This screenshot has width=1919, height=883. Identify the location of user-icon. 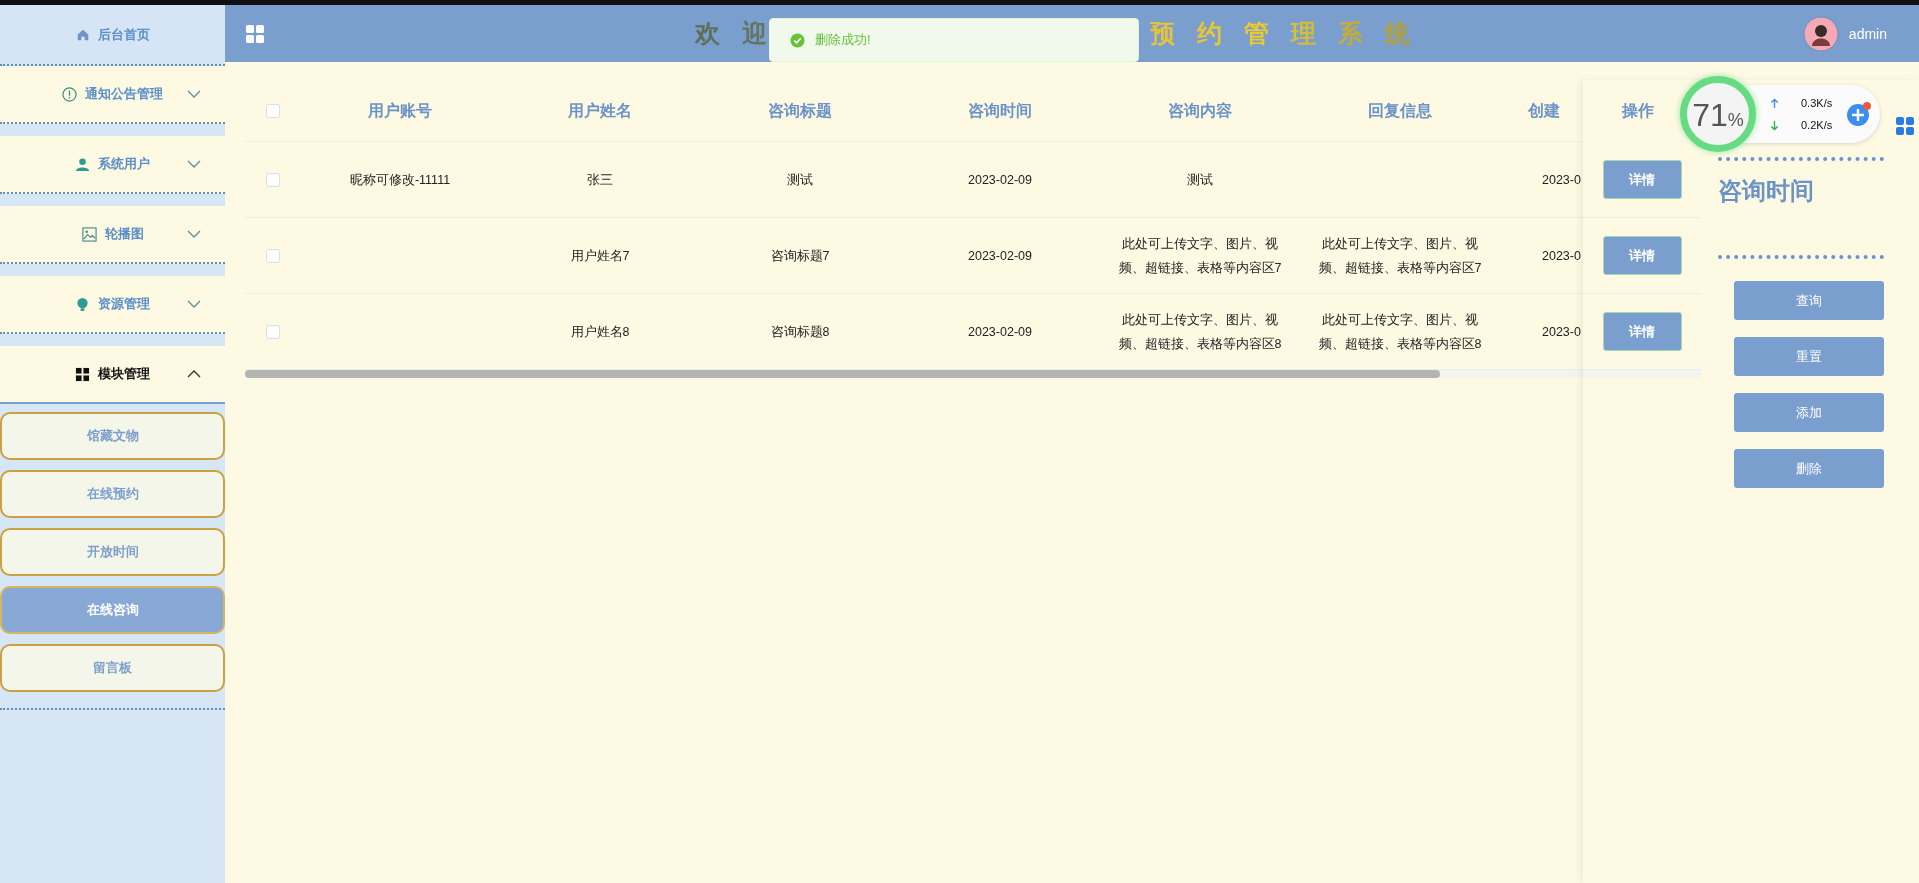
(82, 164).